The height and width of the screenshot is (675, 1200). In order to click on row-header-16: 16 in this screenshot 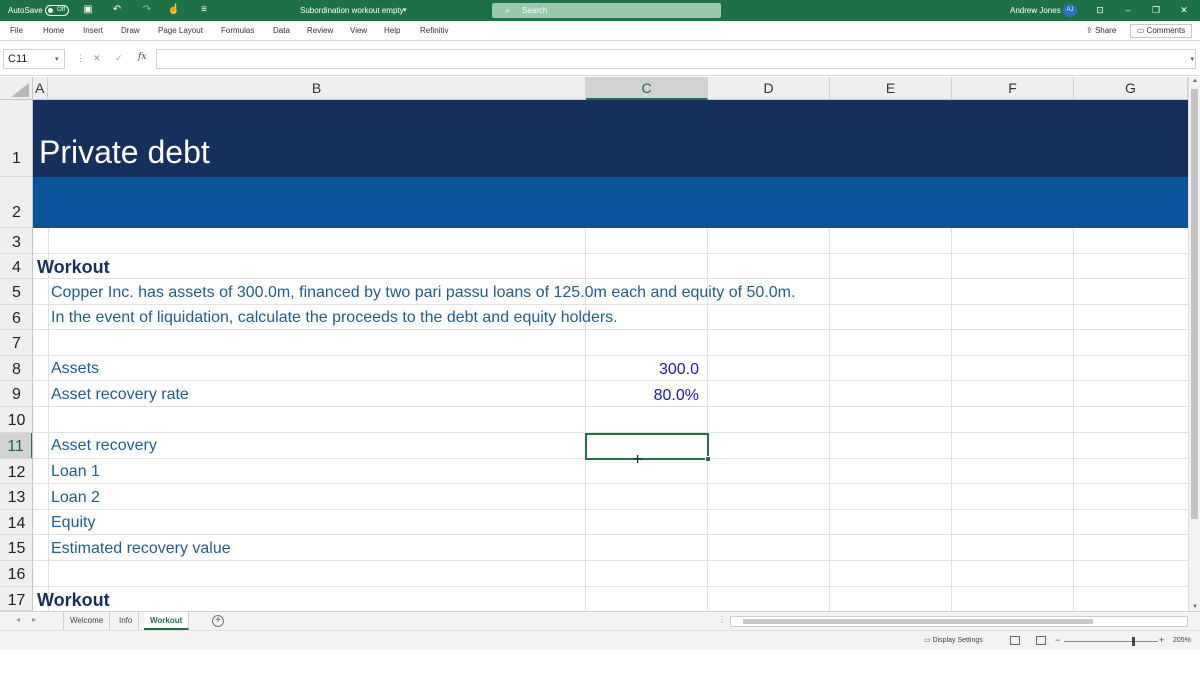, I will do `click(16, 574)`.